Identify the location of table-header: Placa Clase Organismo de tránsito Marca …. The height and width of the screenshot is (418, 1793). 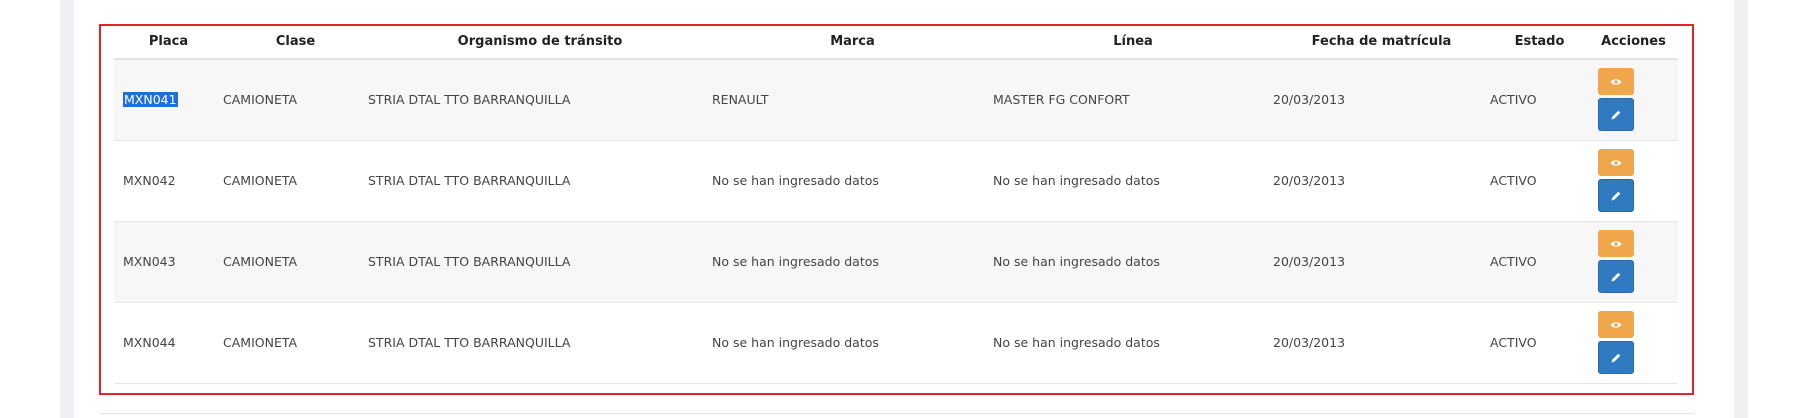
(896, 42).